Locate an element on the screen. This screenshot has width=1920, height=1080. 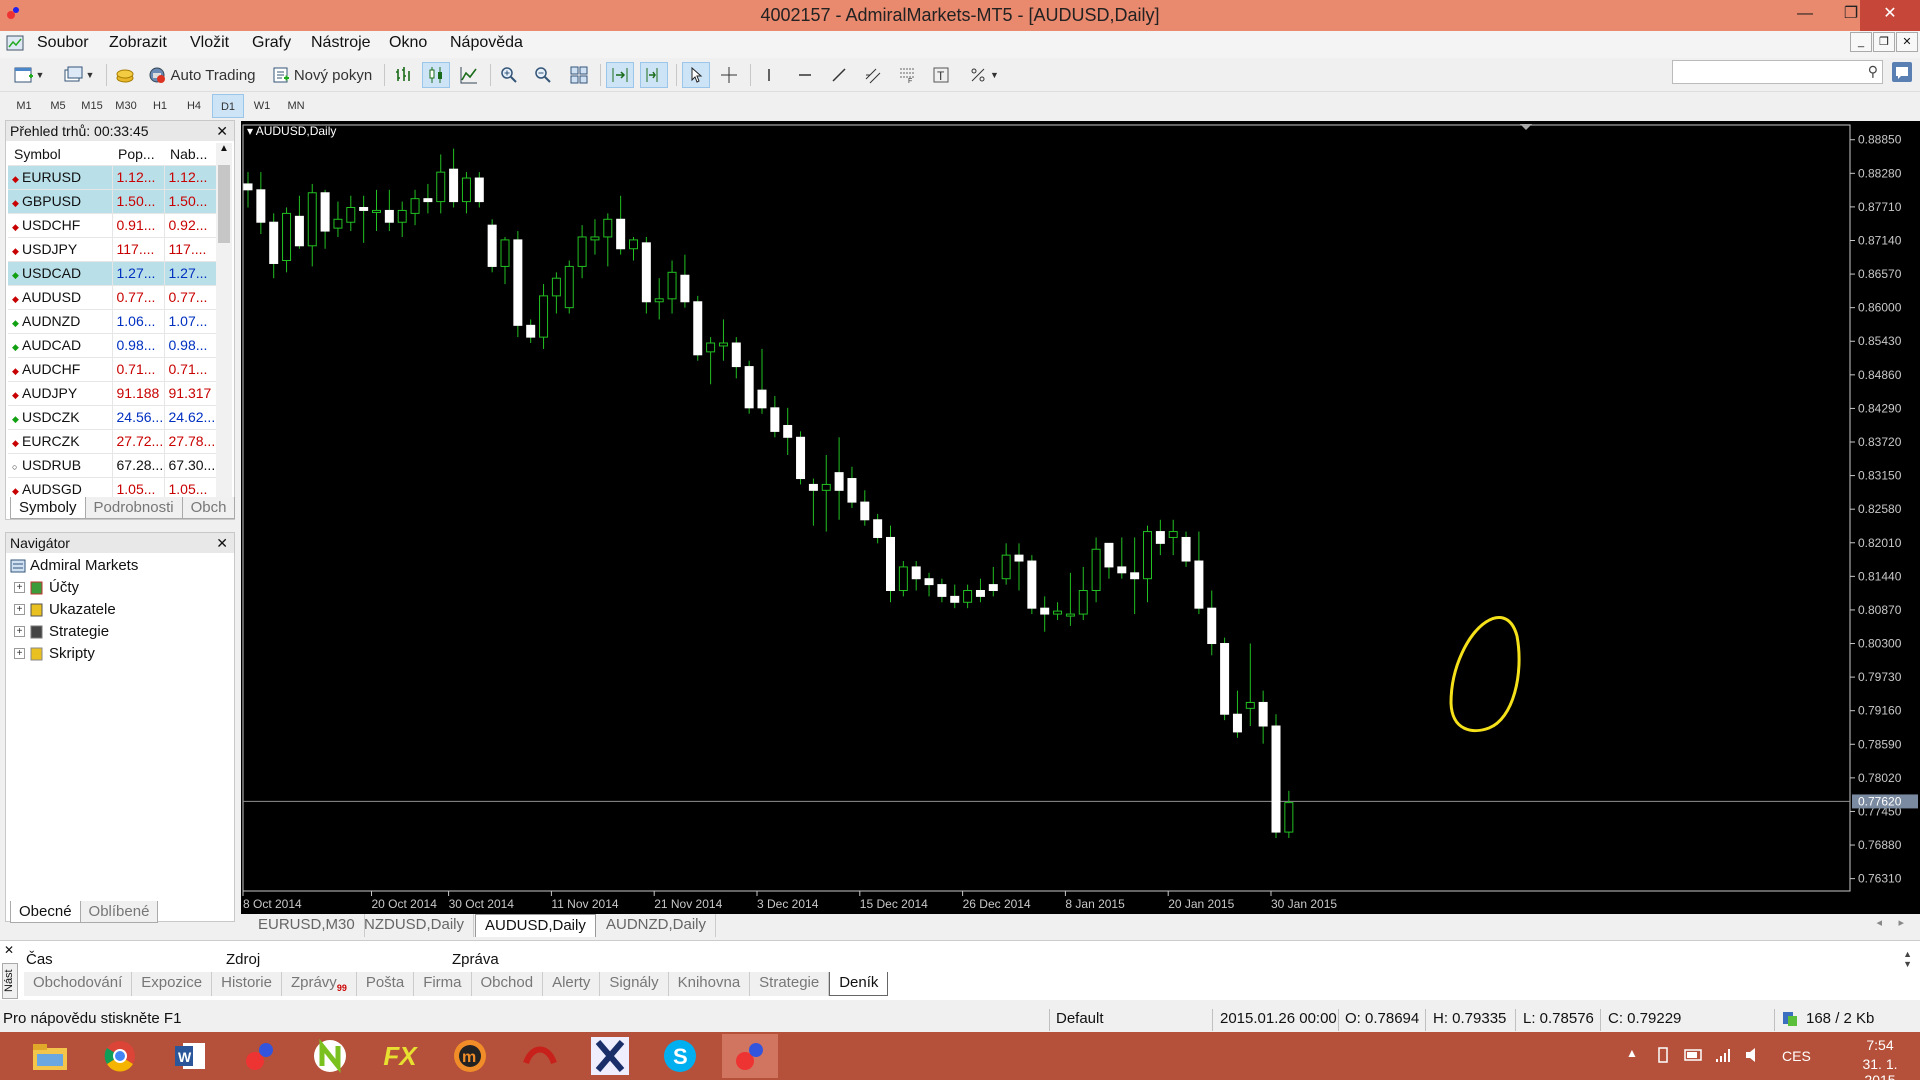
menu-item-3: Grafy is located at coordinates (271, 43).